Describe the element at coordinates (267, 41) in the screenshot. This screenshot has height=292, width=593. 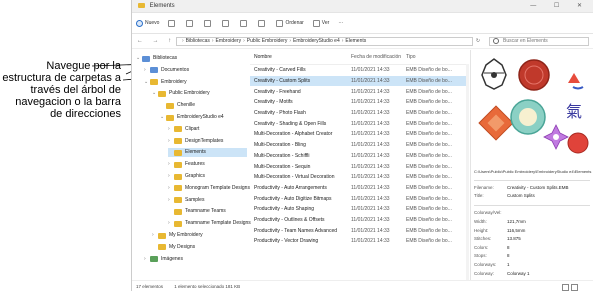
I see `breadcrumb-item: Public Embroidery` at that location.